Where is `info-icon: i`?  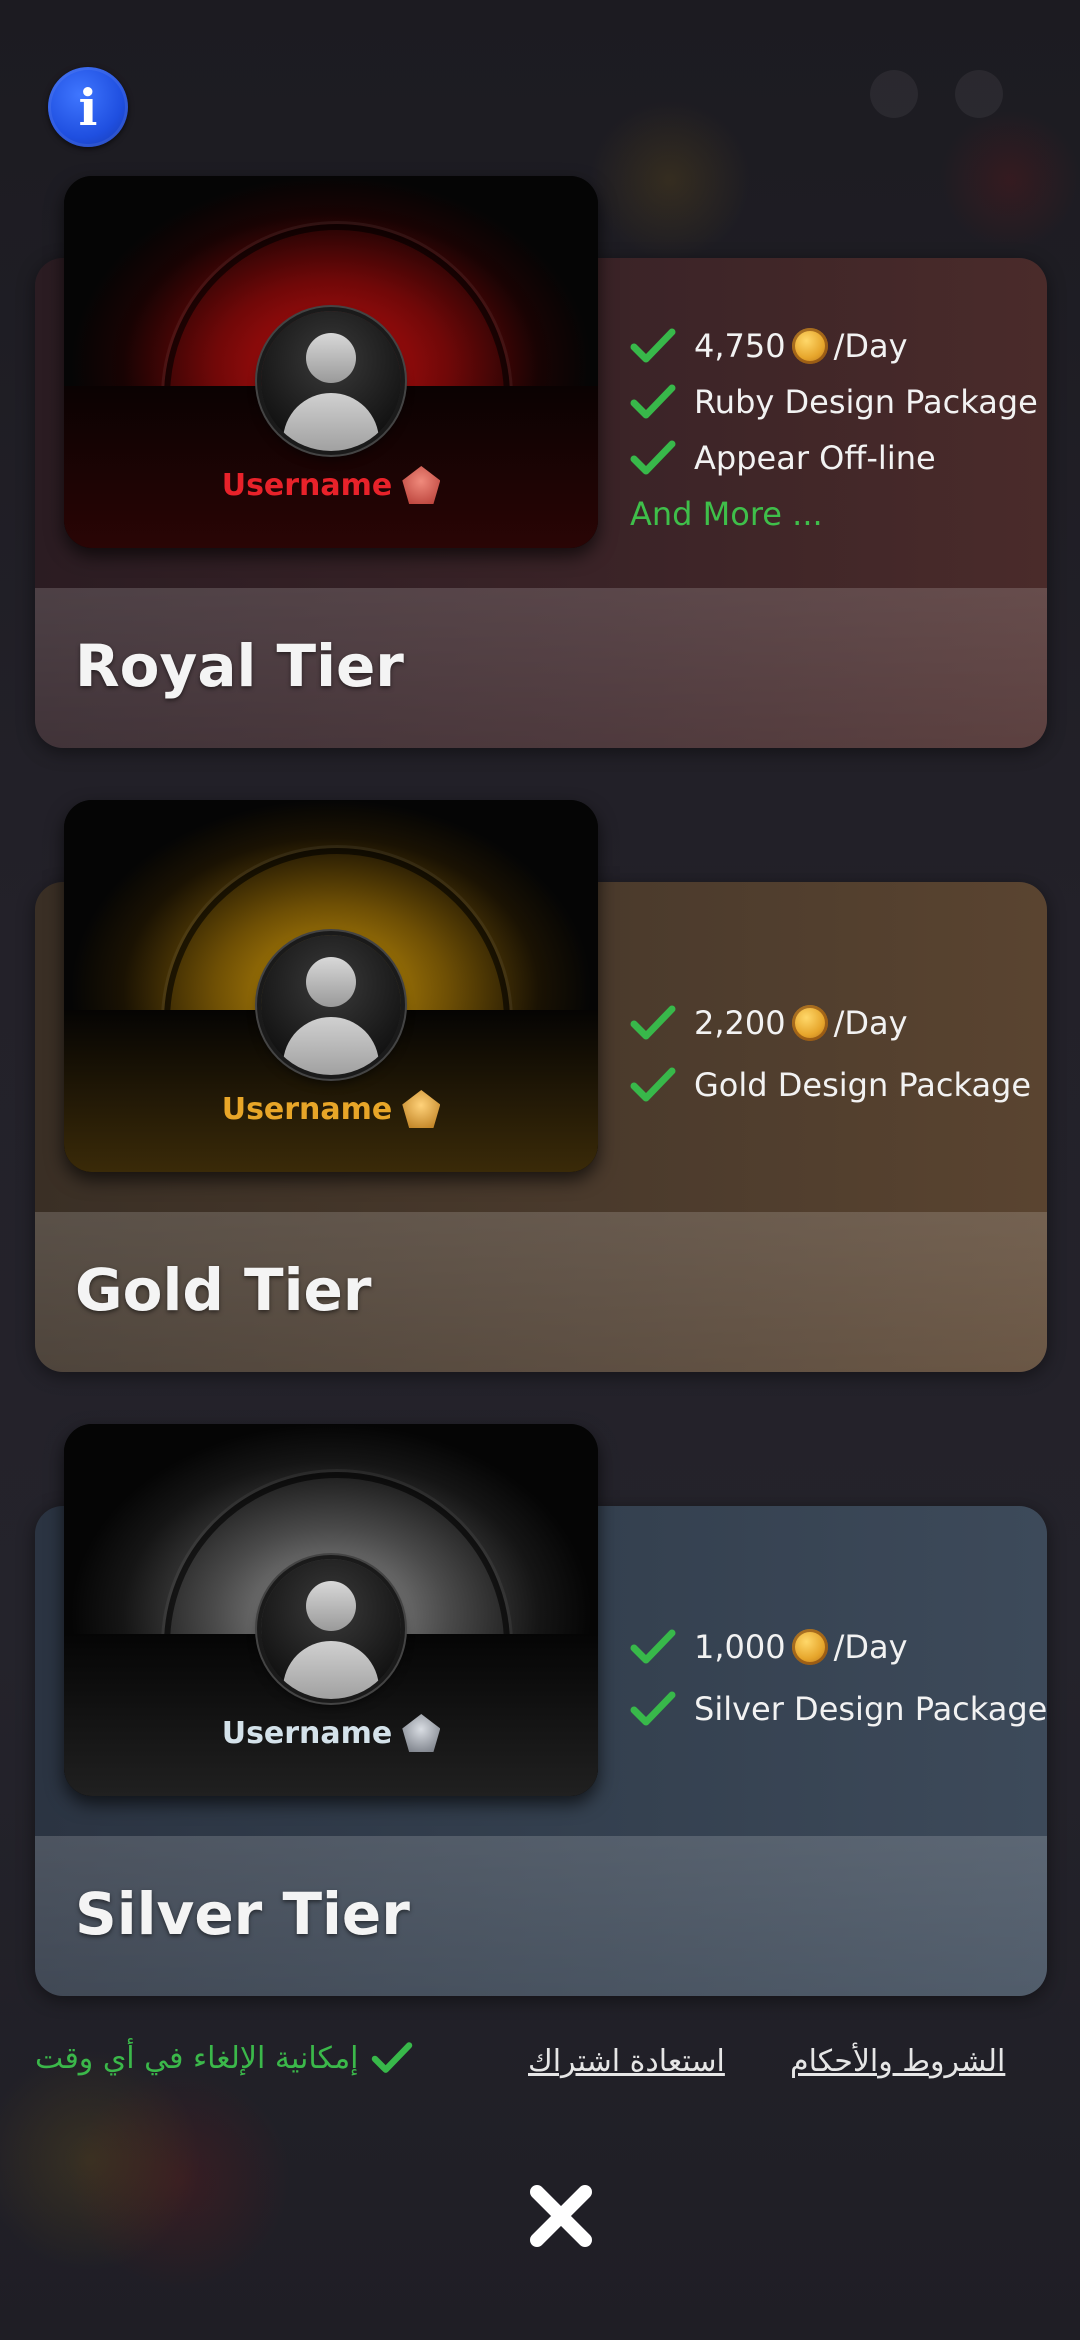 info-icon: i is located at coordinates (88, 107).